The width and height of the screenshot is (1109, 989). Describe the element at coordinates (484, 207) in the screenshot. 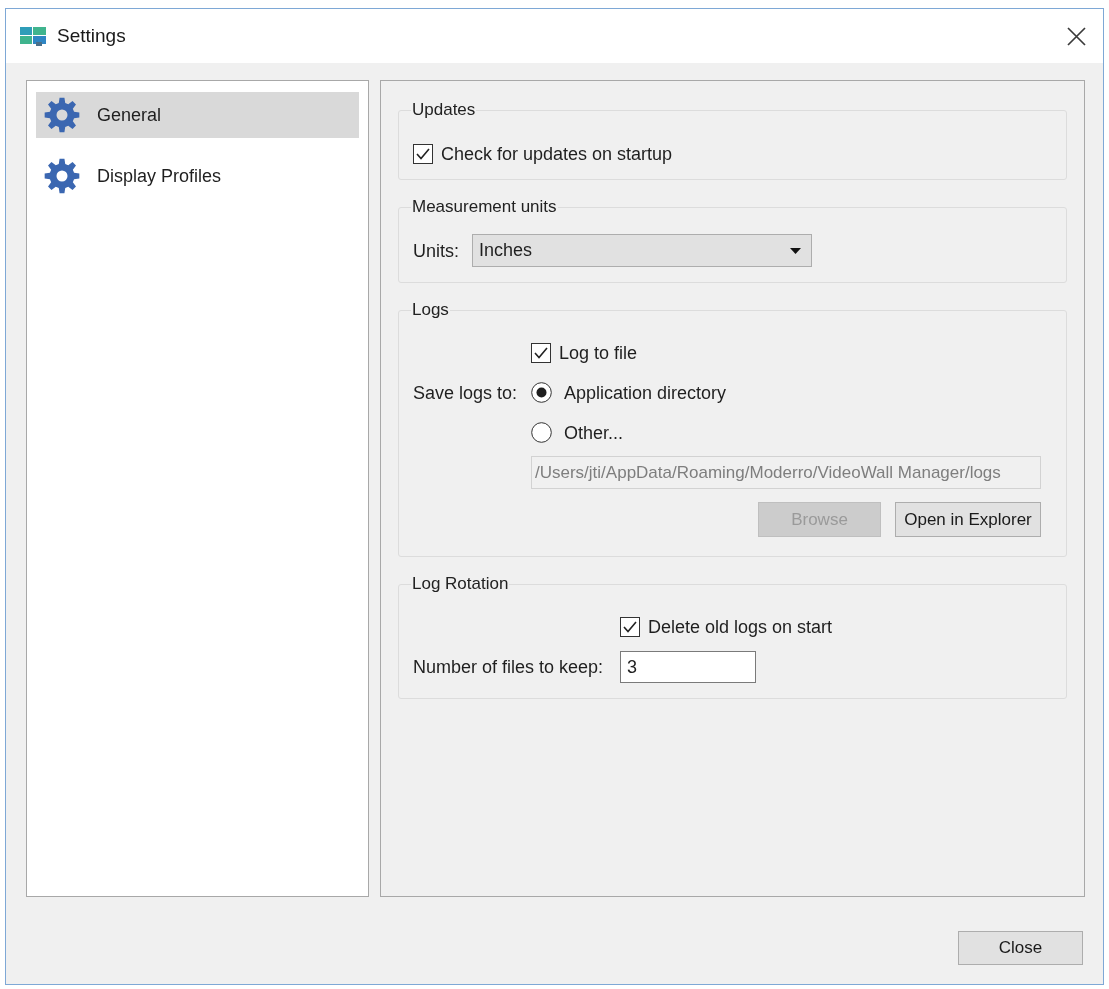

I see `group-title: Measurement units` at that location.